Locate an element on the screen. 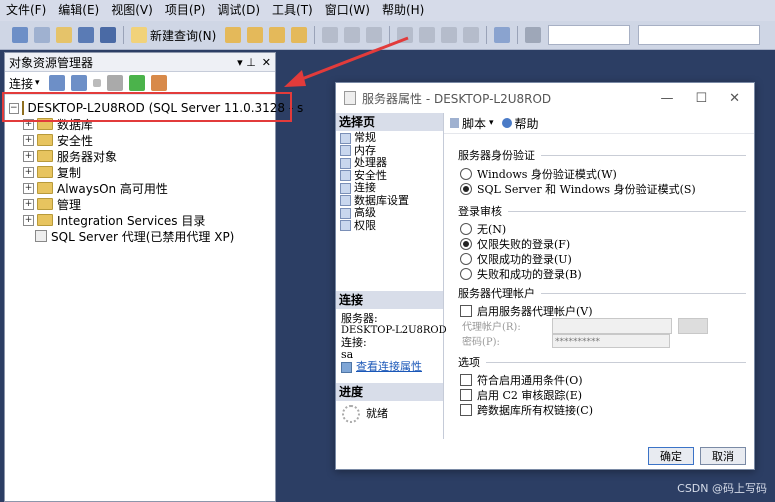 The image size is (775, 502). menu-help: 帮助(H) is located at coordinates (403, 10).